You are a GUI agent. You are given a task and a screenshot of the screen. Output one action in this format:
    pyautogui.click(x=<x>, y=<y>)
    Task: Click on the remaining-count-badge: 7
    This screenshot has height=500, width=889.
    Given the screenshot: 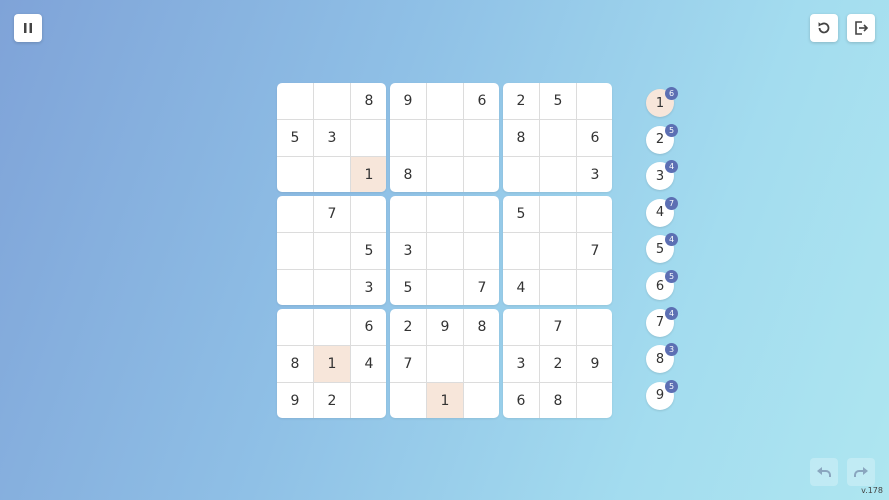 What is the action you would take?
    pyautogui.click(x=671, y=203)
    